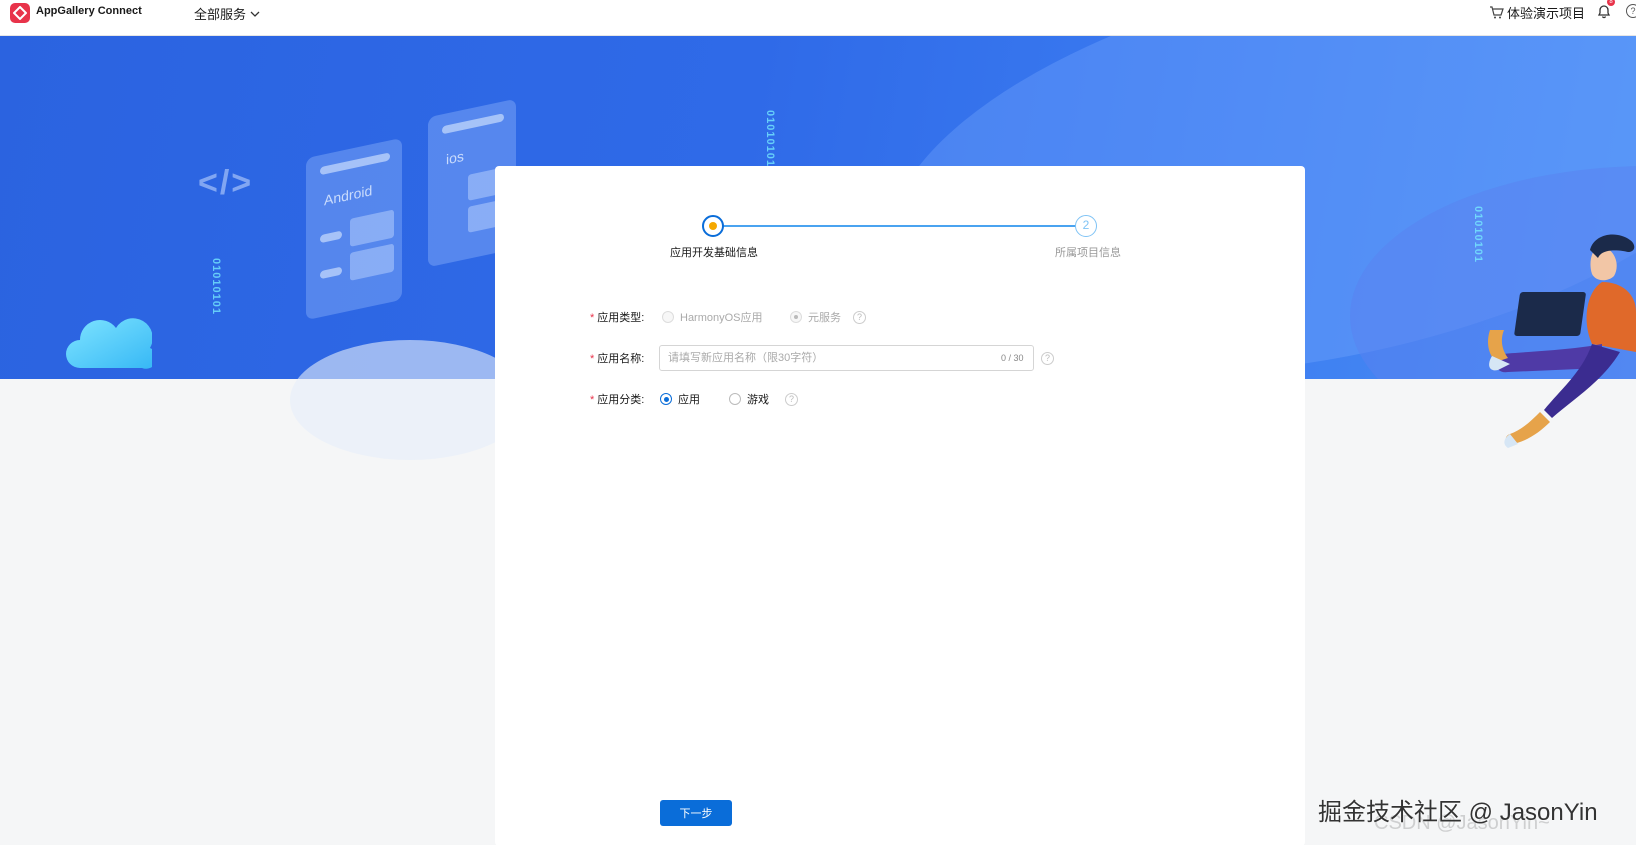  What do you see at coordinates (859, 317) in the screenshot?
I see `app-type-help-icon: ?` at bounding box center [859, 317].